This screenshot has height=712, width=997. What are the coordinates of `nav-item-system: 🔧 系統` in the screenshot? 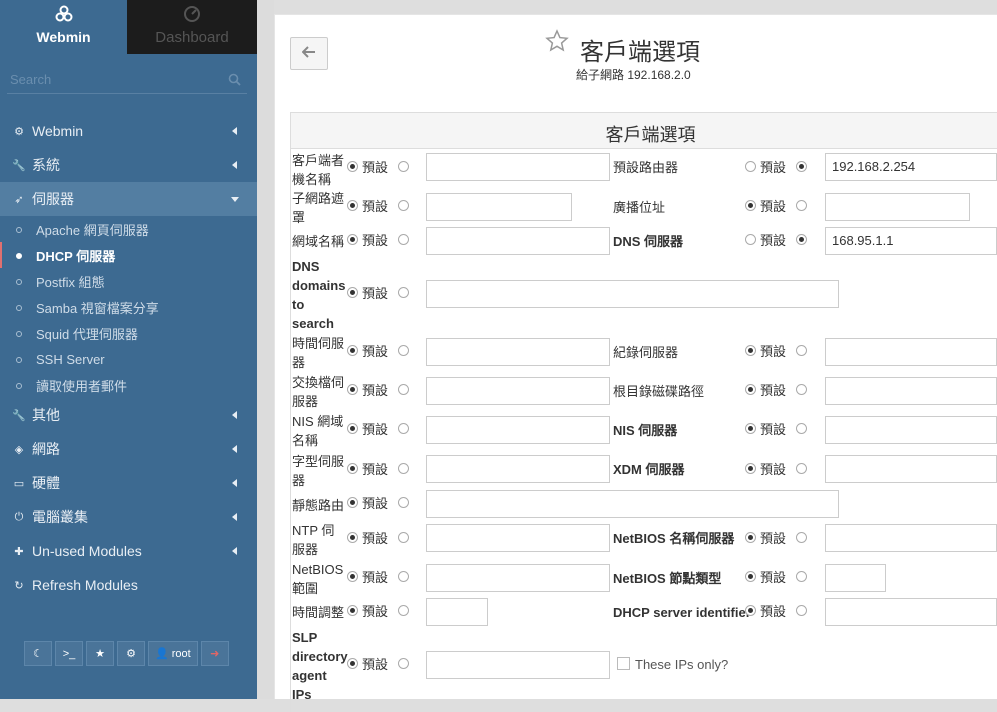 It's located at (128, 165).